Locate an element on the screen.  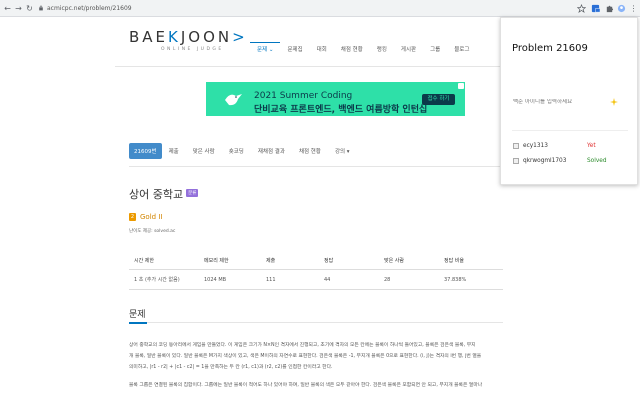
table-cell: 44 is located at coordinates (349, 279).